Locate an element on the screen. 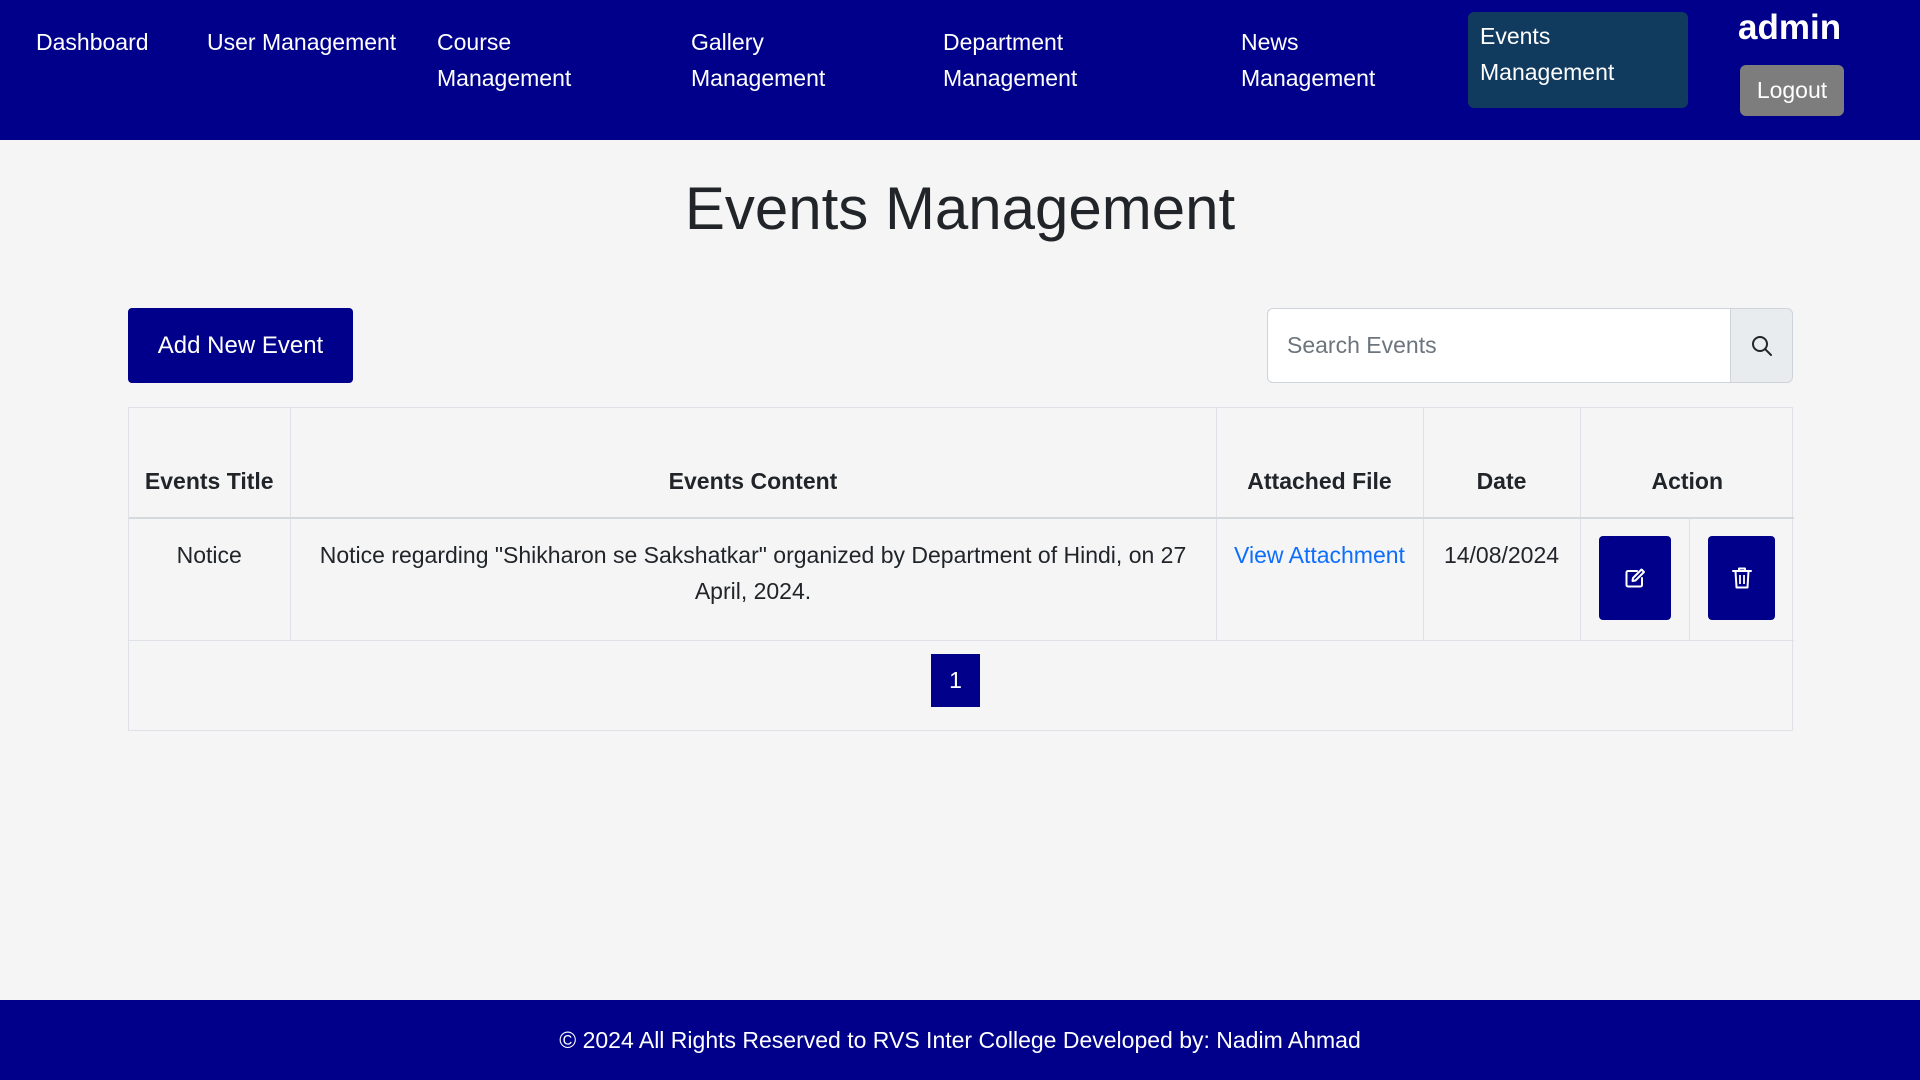 The image size is (1920, 1080). add-new-event-button: Add New Event is located at coordinates (240, 345).